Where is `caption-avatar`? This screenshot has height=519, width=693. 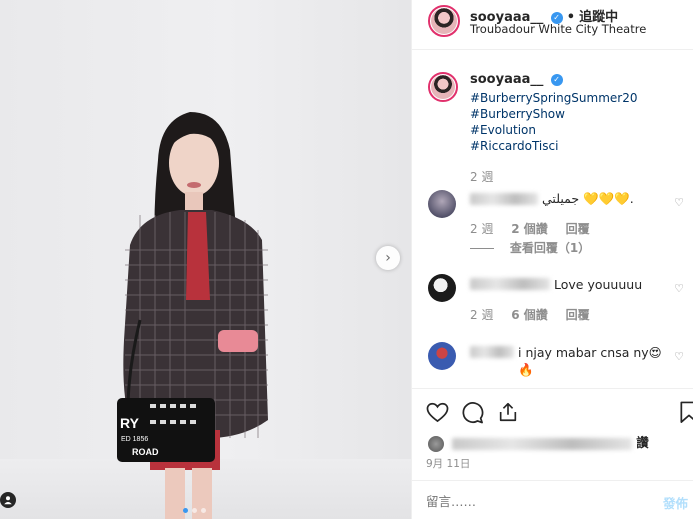
caption-avatar is located at coordinates (443, 87).